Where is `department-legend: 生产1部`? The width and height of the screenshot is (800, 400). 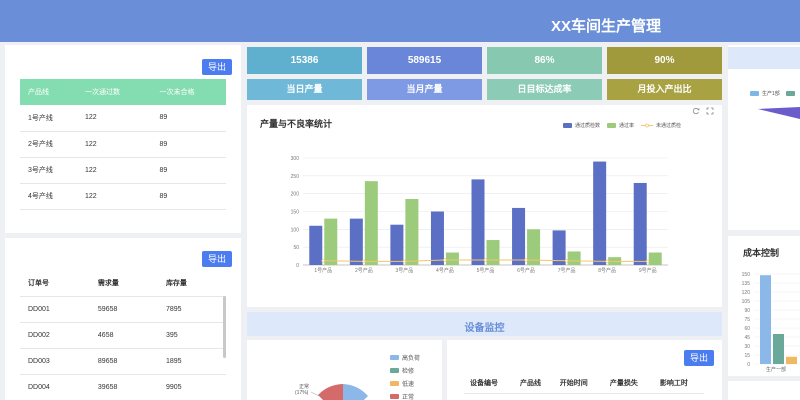 department-legend: 生产1部 is located at coordinates (772, 93).